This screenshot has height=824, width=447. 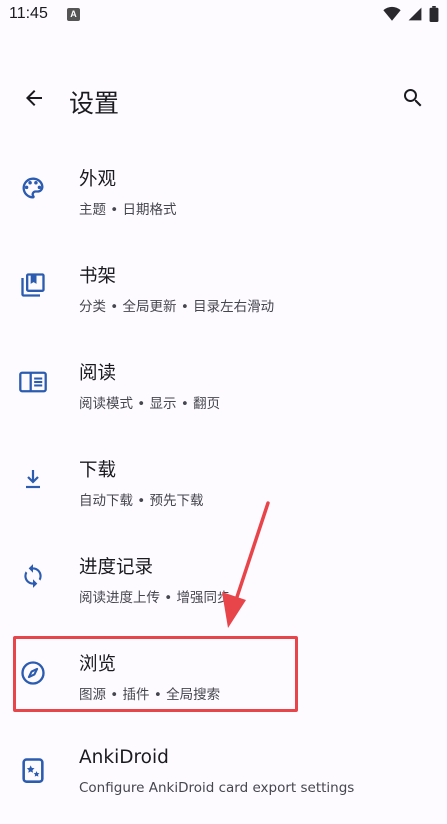 I want to click on cellular-signal-icon, so click(x=415, y=16).